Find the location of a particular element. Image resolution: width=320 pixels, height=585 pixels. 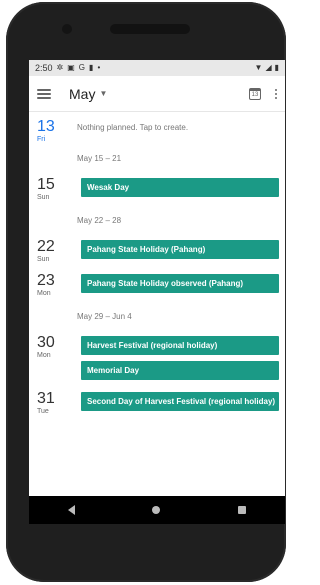

day-header: 15 Sun is located at coordinates (53, 189).